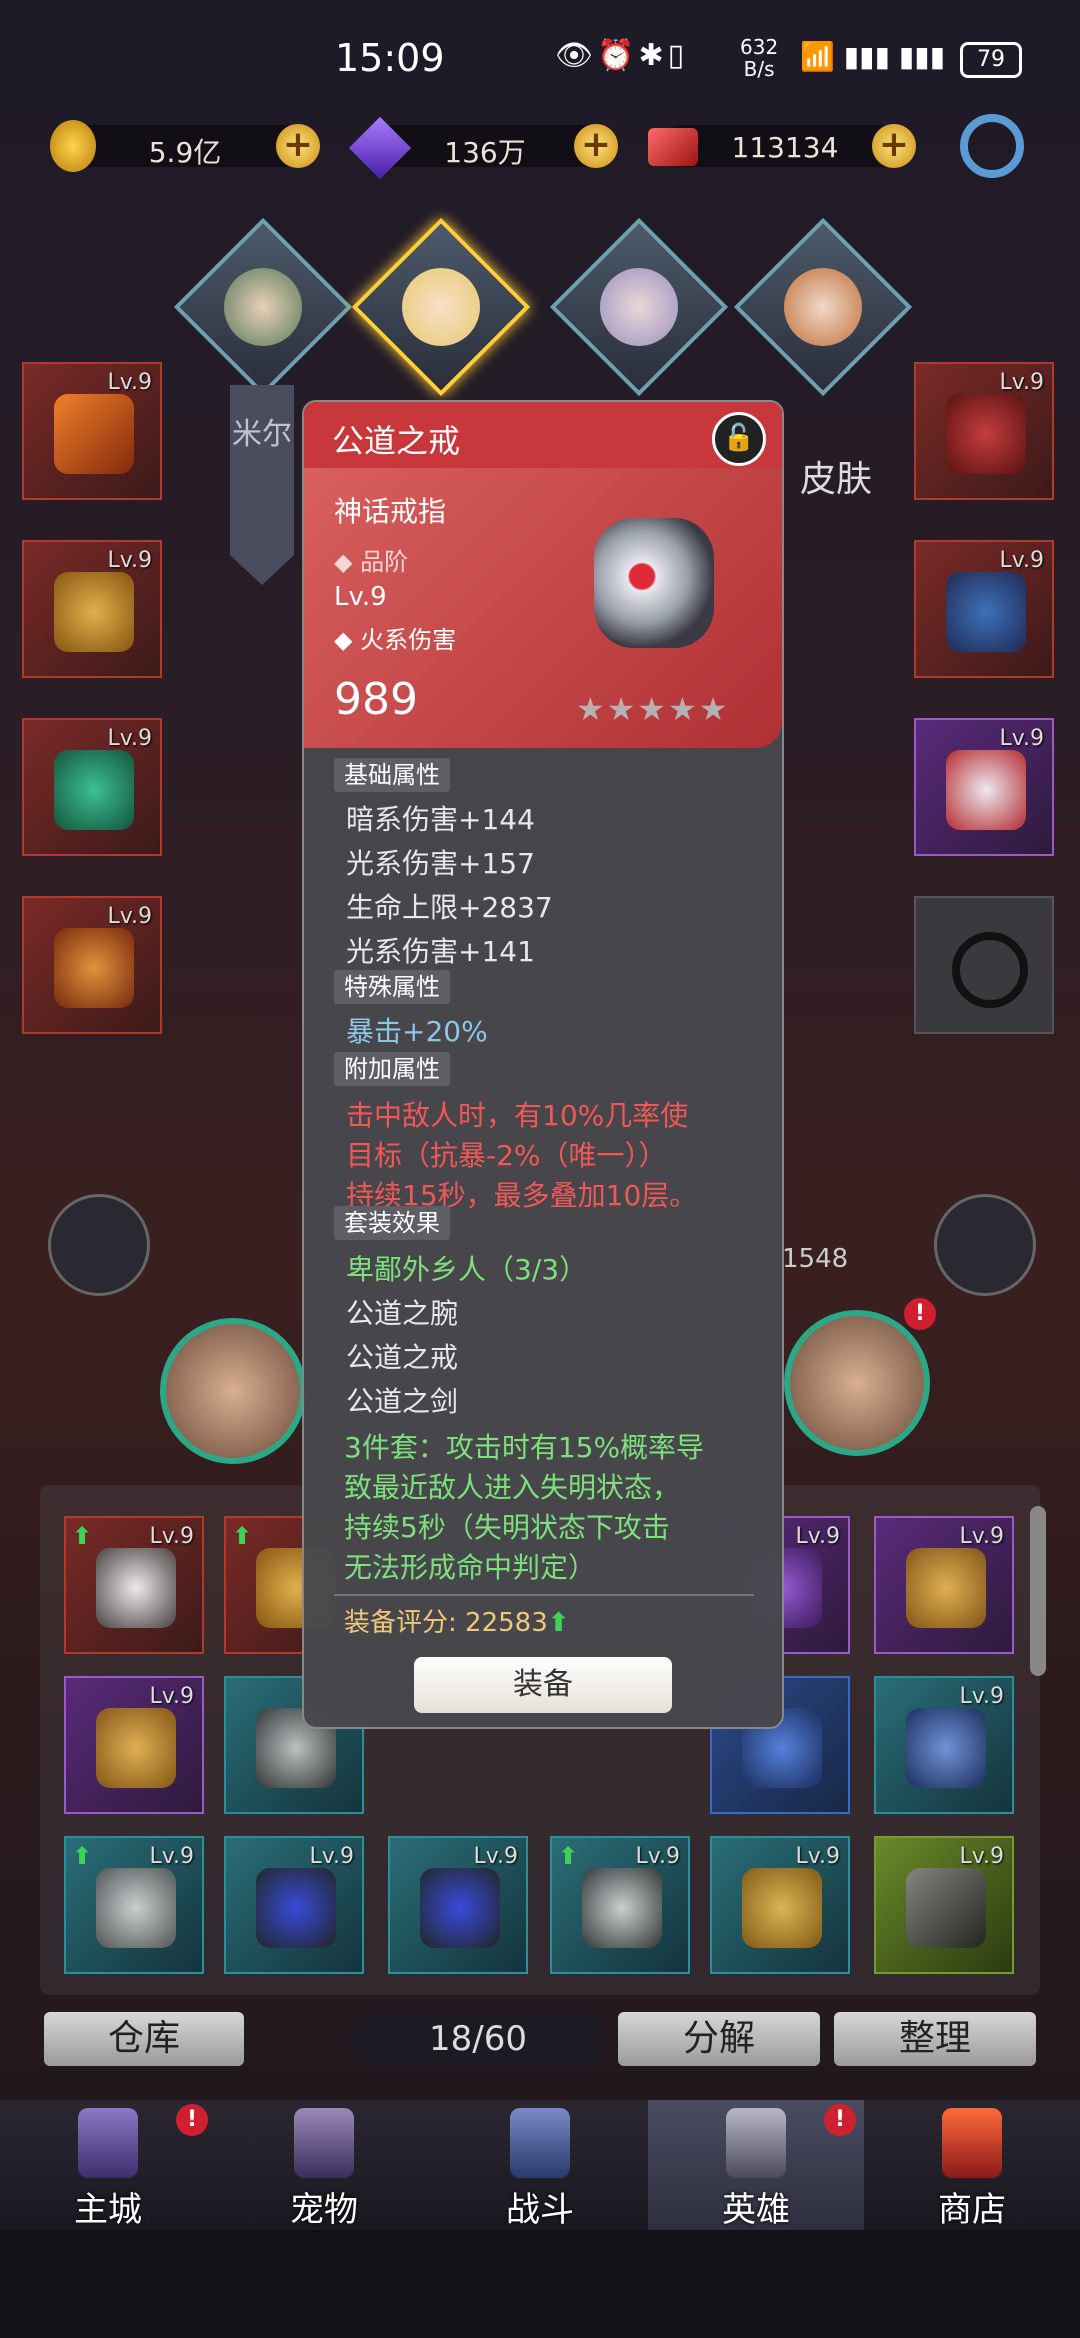 The image size is (1080, 2338). I want to click on ring-placeholder-icon, so click(990, 970).